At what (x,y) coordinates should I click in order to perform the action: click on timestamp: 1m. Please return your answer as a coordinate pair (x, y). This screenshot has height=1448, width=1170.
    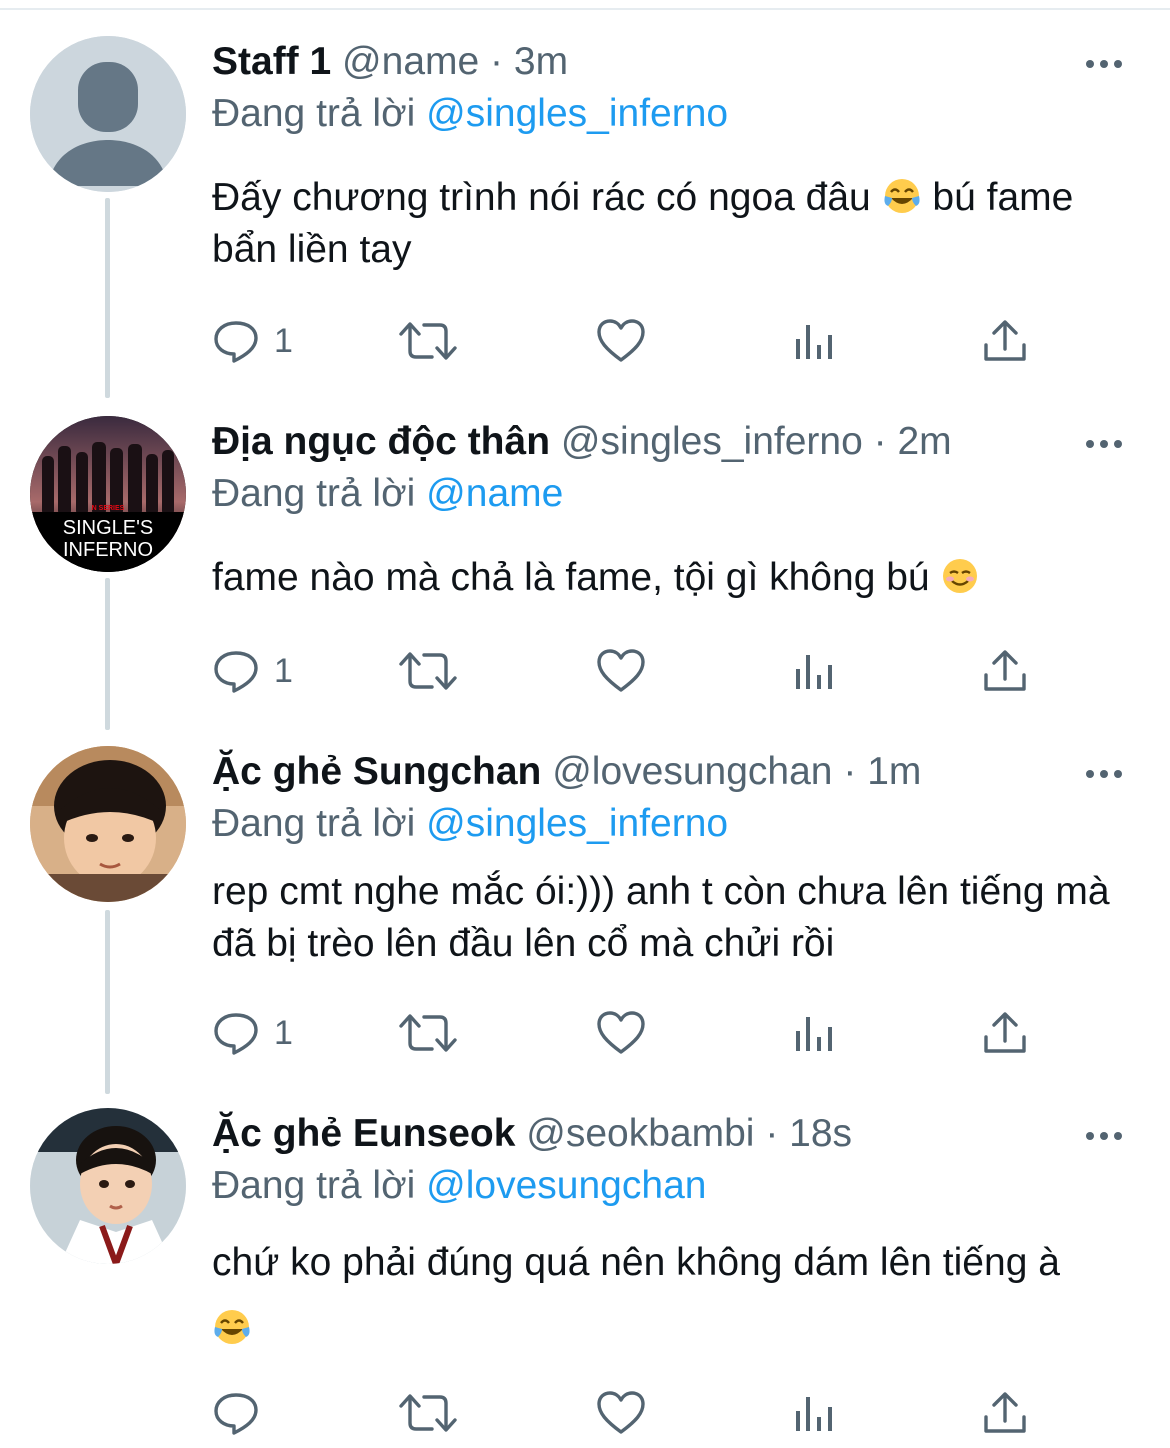
    Looking at the image, I should click on (894, 771).